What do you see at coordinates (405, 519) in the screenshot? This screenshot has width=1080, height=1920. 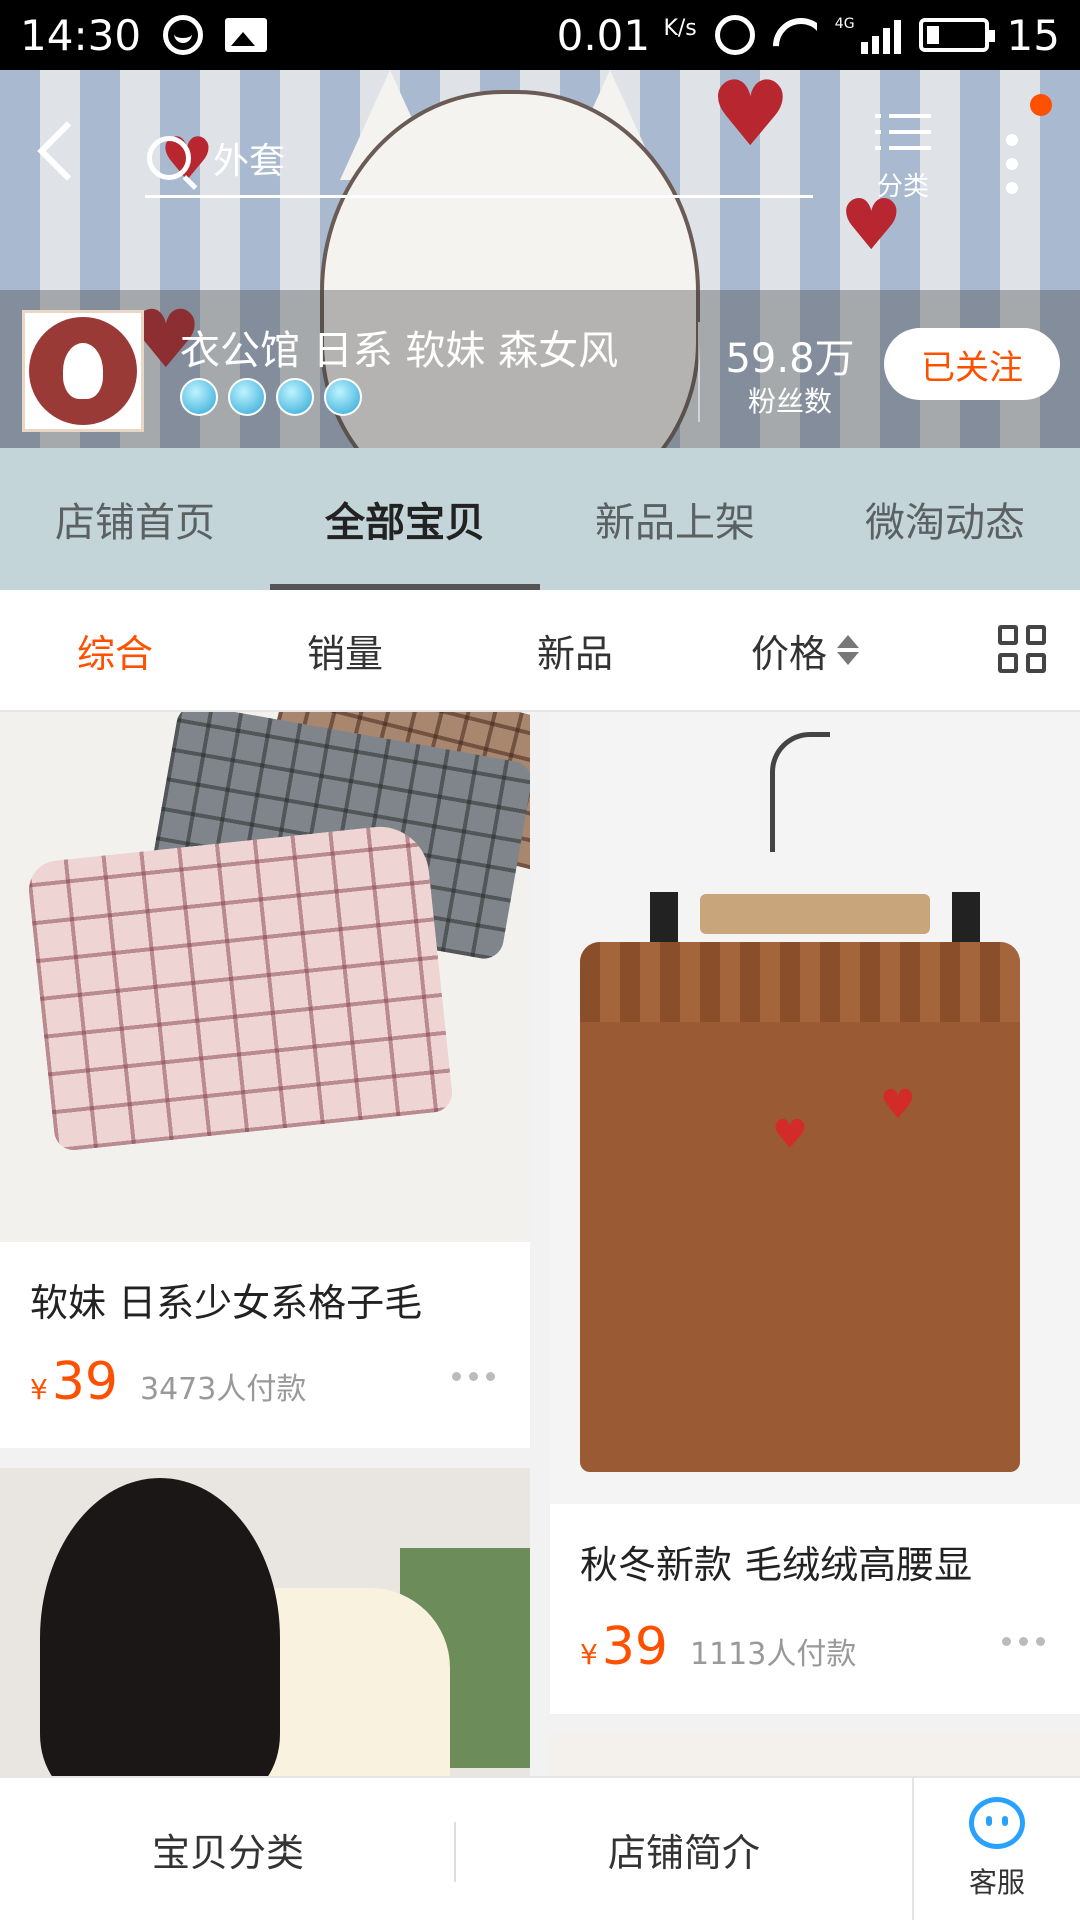 I see `tab-all-items: 全部宝贝` at bounding box center [405, 519].